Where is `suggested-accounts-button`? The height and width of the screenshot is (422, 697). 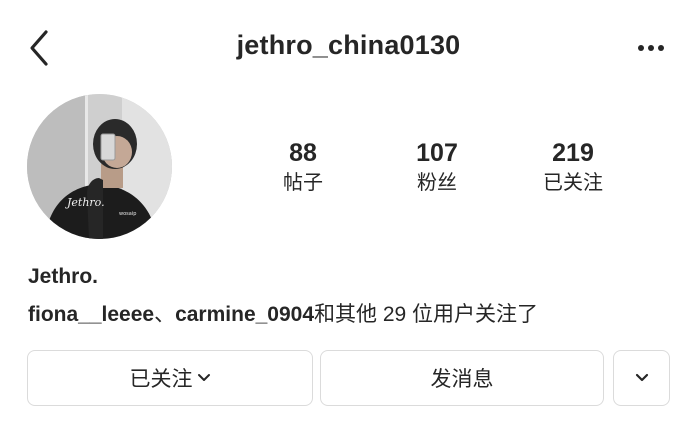
suggested-accounts-button is located at coordinates (641, 378).